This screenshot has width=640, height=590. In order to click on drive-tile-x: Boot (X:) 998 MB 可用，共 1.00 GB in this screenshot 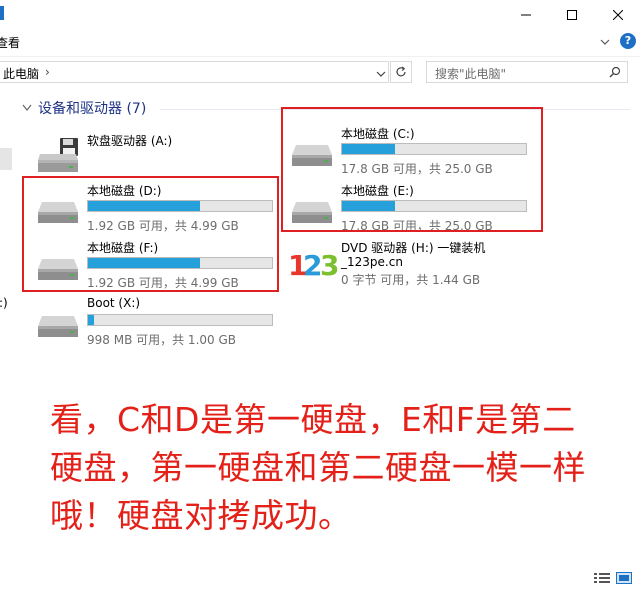, I will do `click(161, 322)`.